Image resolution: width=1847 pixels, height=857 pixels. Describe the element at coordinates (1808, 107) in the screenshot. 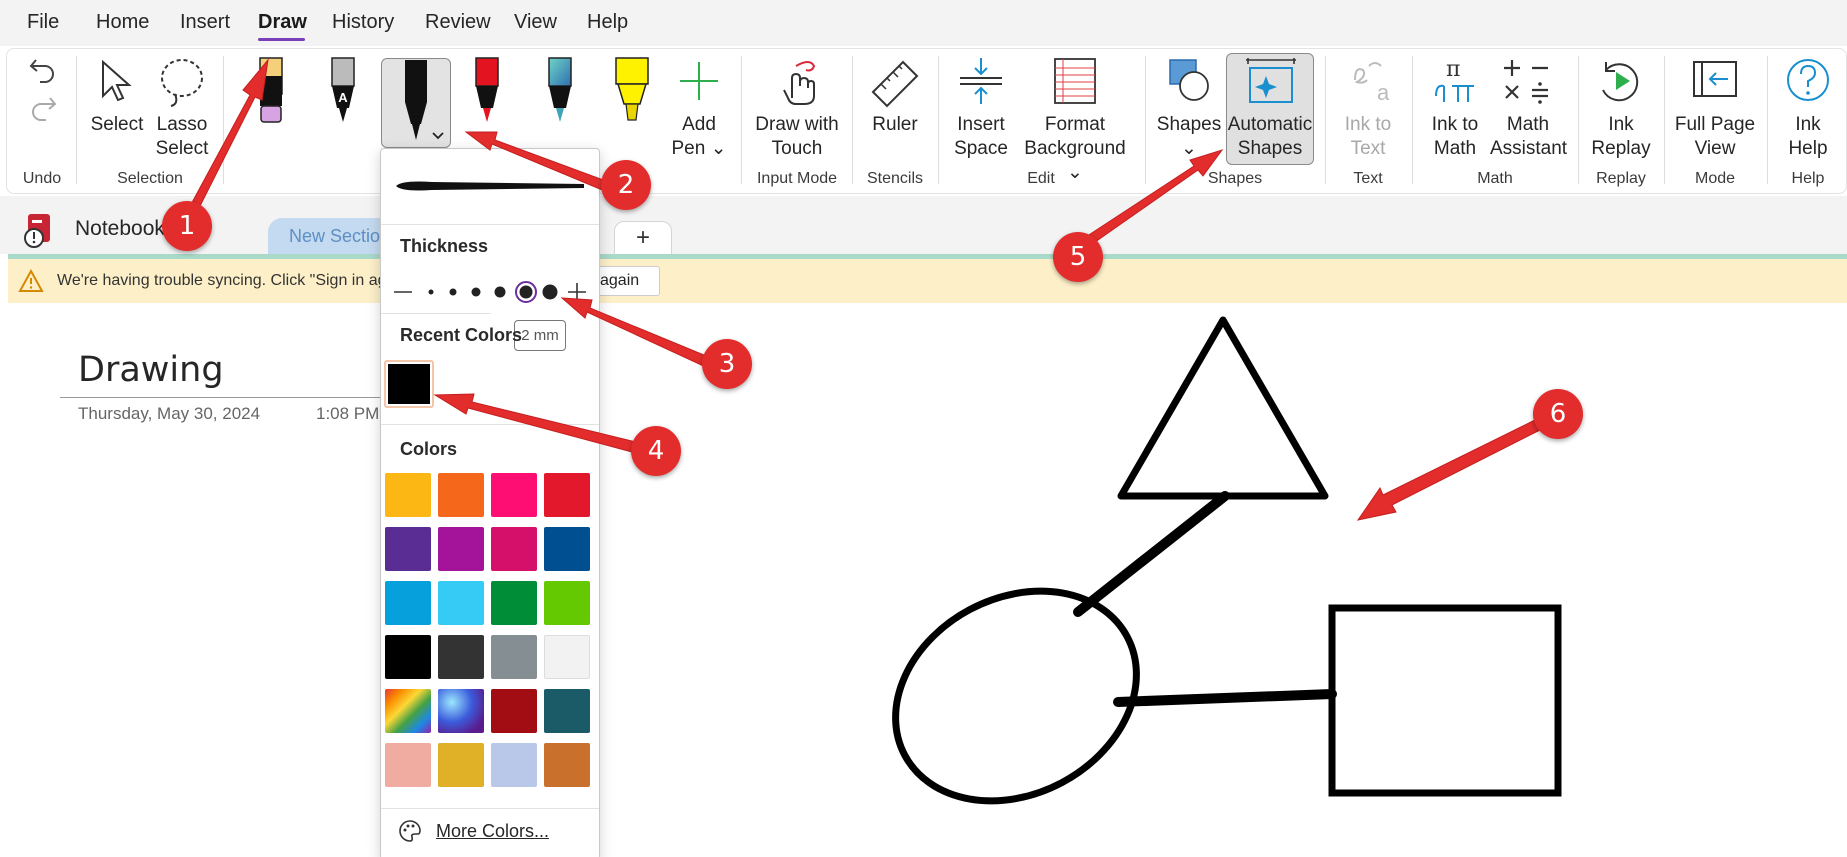

I see `ink-help-button: Ink Help` at that location.